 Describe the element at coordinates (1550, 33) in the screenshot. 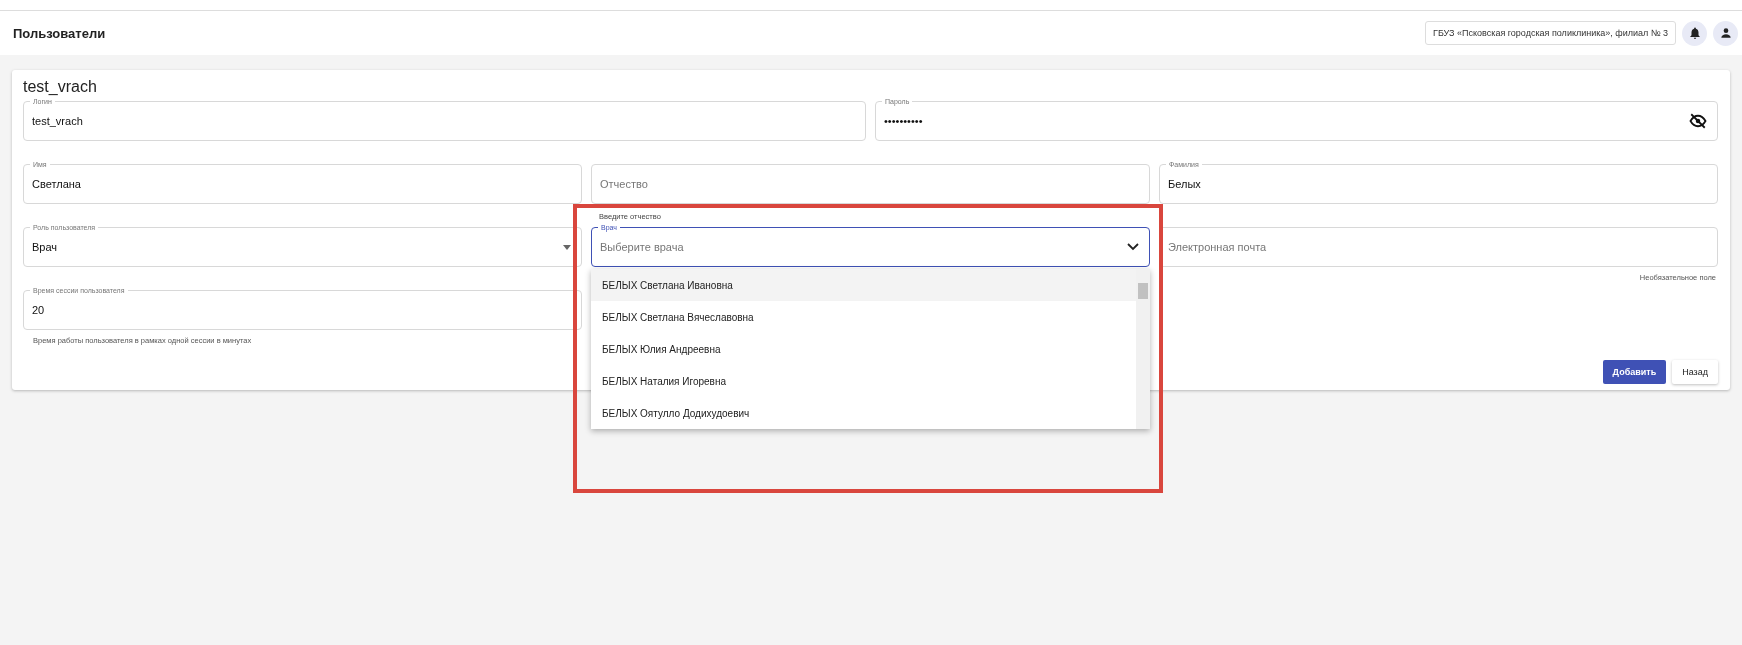

I see `organization-selector: ГБУЗ «Псковская городская поликлиника», филиал № 3` at that location.